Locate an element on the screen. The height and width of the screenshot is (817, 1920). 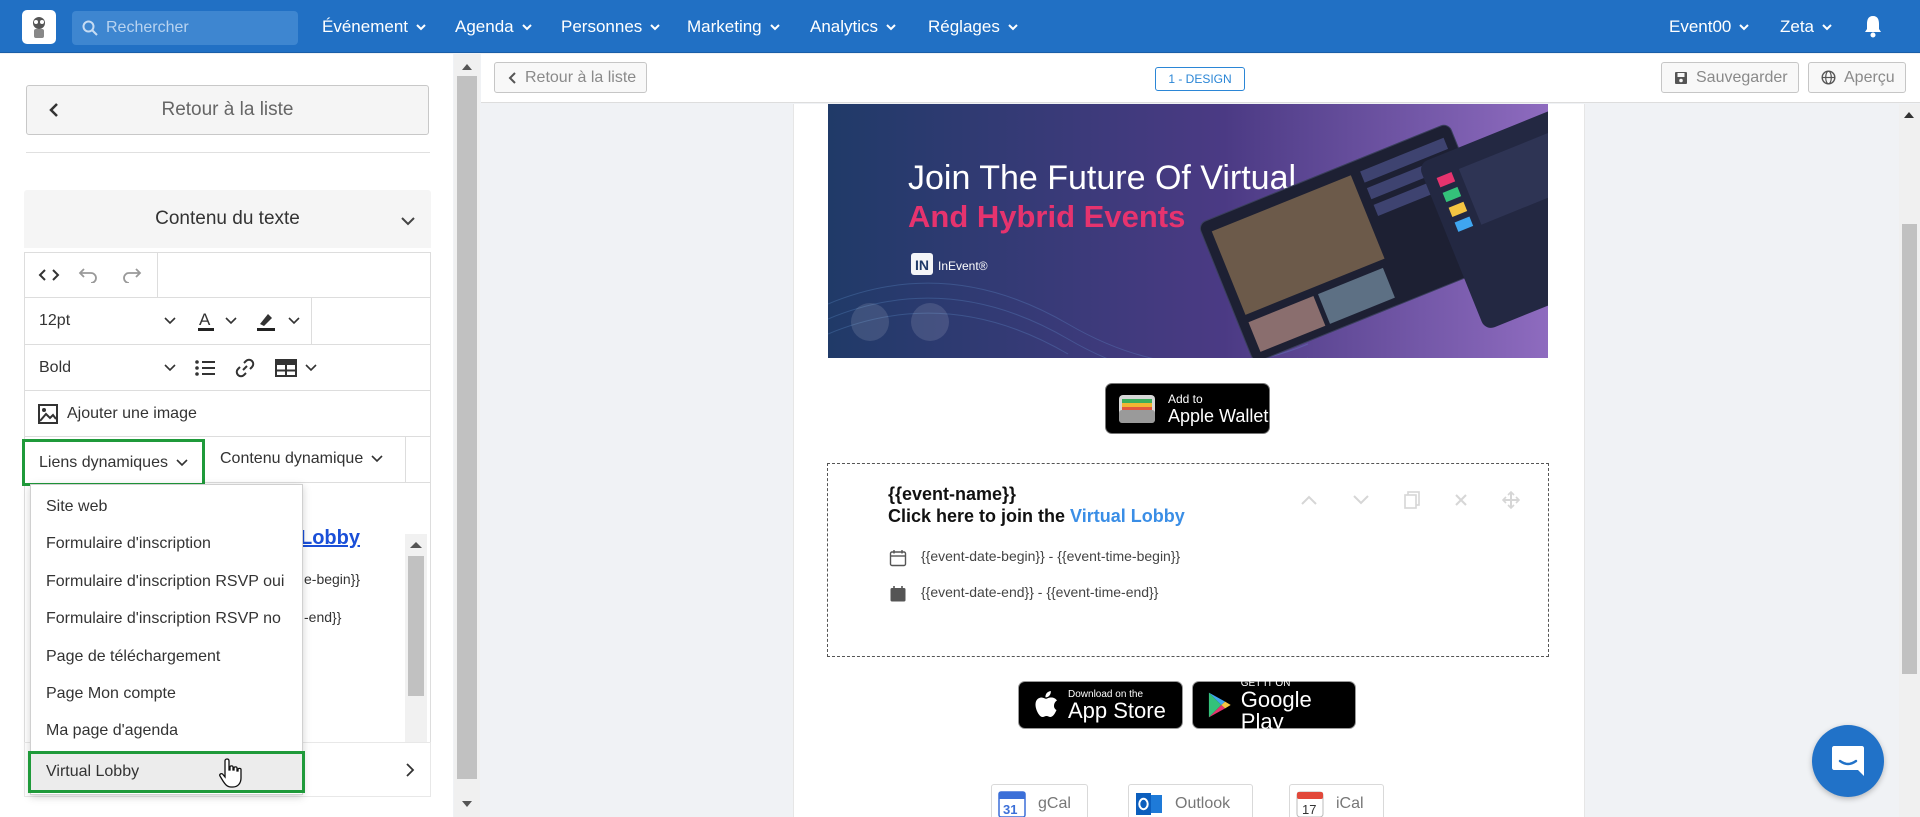
nav-agenda-label: Agenda is located at coordinates (484, 26).